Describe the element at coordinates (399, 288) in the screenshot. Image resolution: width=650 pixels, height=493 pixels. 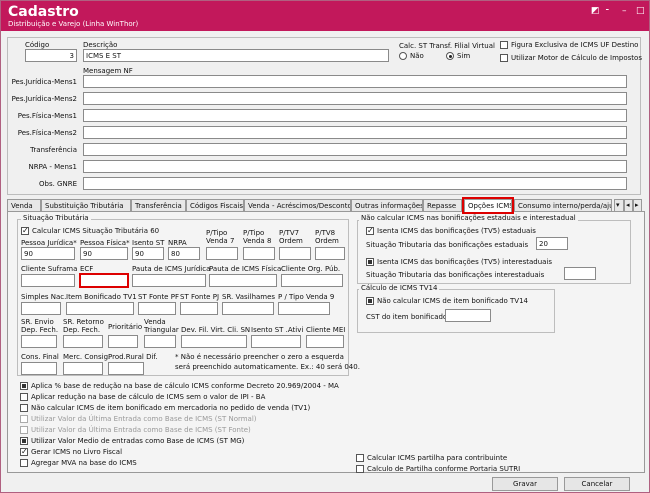
I see `tv14-title: Cálculo de ICMS TV14` at that location.